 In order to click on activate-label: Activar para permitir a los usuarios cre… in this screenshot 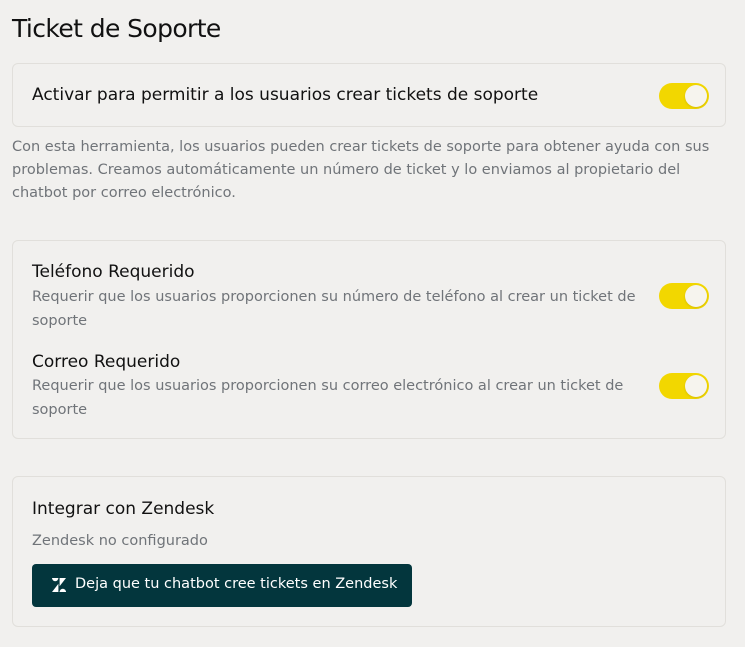, I will do `click(285, 95)`.